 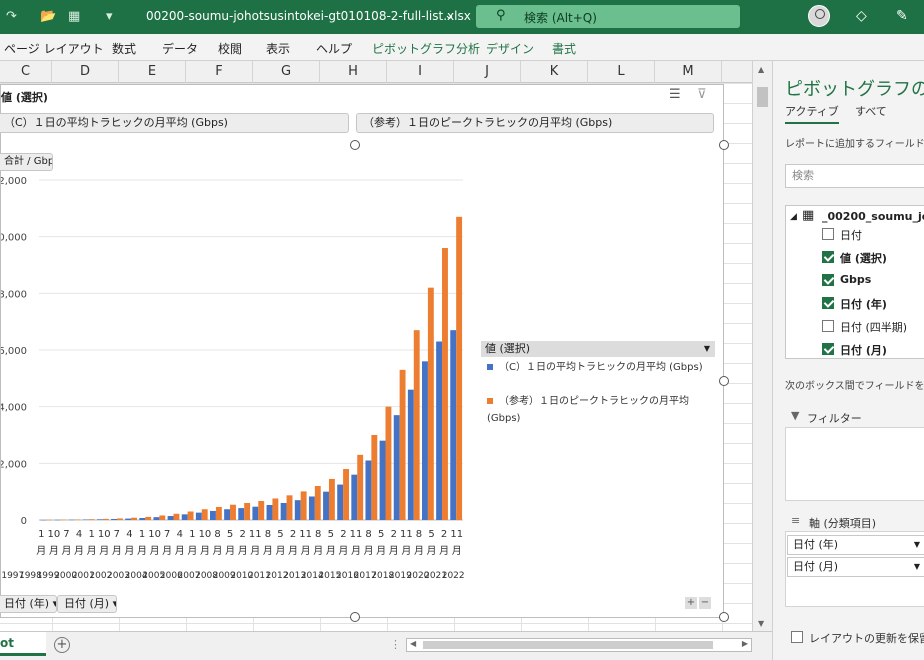 What do you see at coordinates (318, 534) in the screenshot?
I see `x-month-label: 8` at bounding box center [318, 534].